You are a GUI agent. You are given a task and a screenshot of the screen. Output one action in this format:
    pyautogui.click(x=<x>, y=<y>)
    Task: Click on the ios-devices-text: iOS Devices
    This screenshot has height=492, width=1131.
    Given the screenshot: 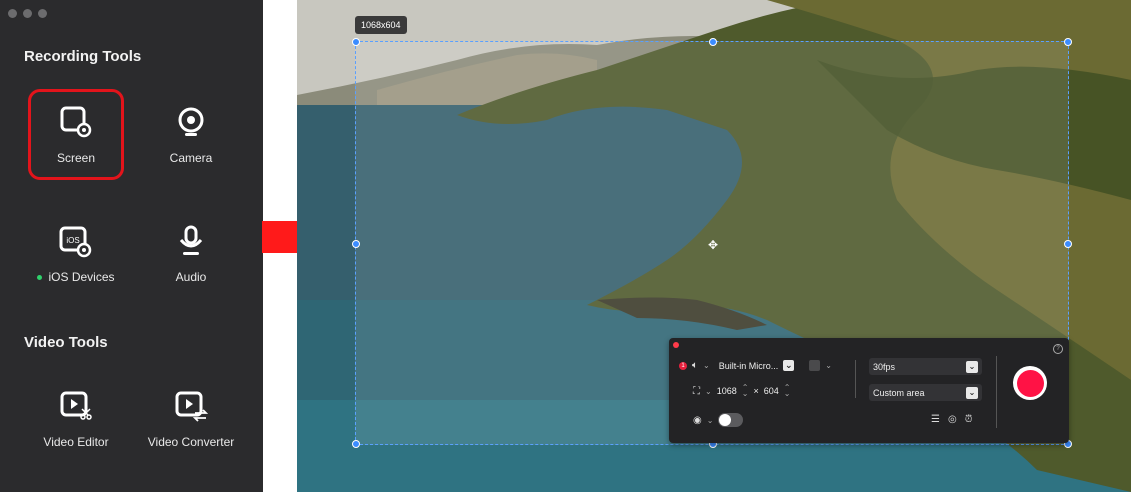 What is the action you would take?
    pyautogui.click(x=81, y=277)
    